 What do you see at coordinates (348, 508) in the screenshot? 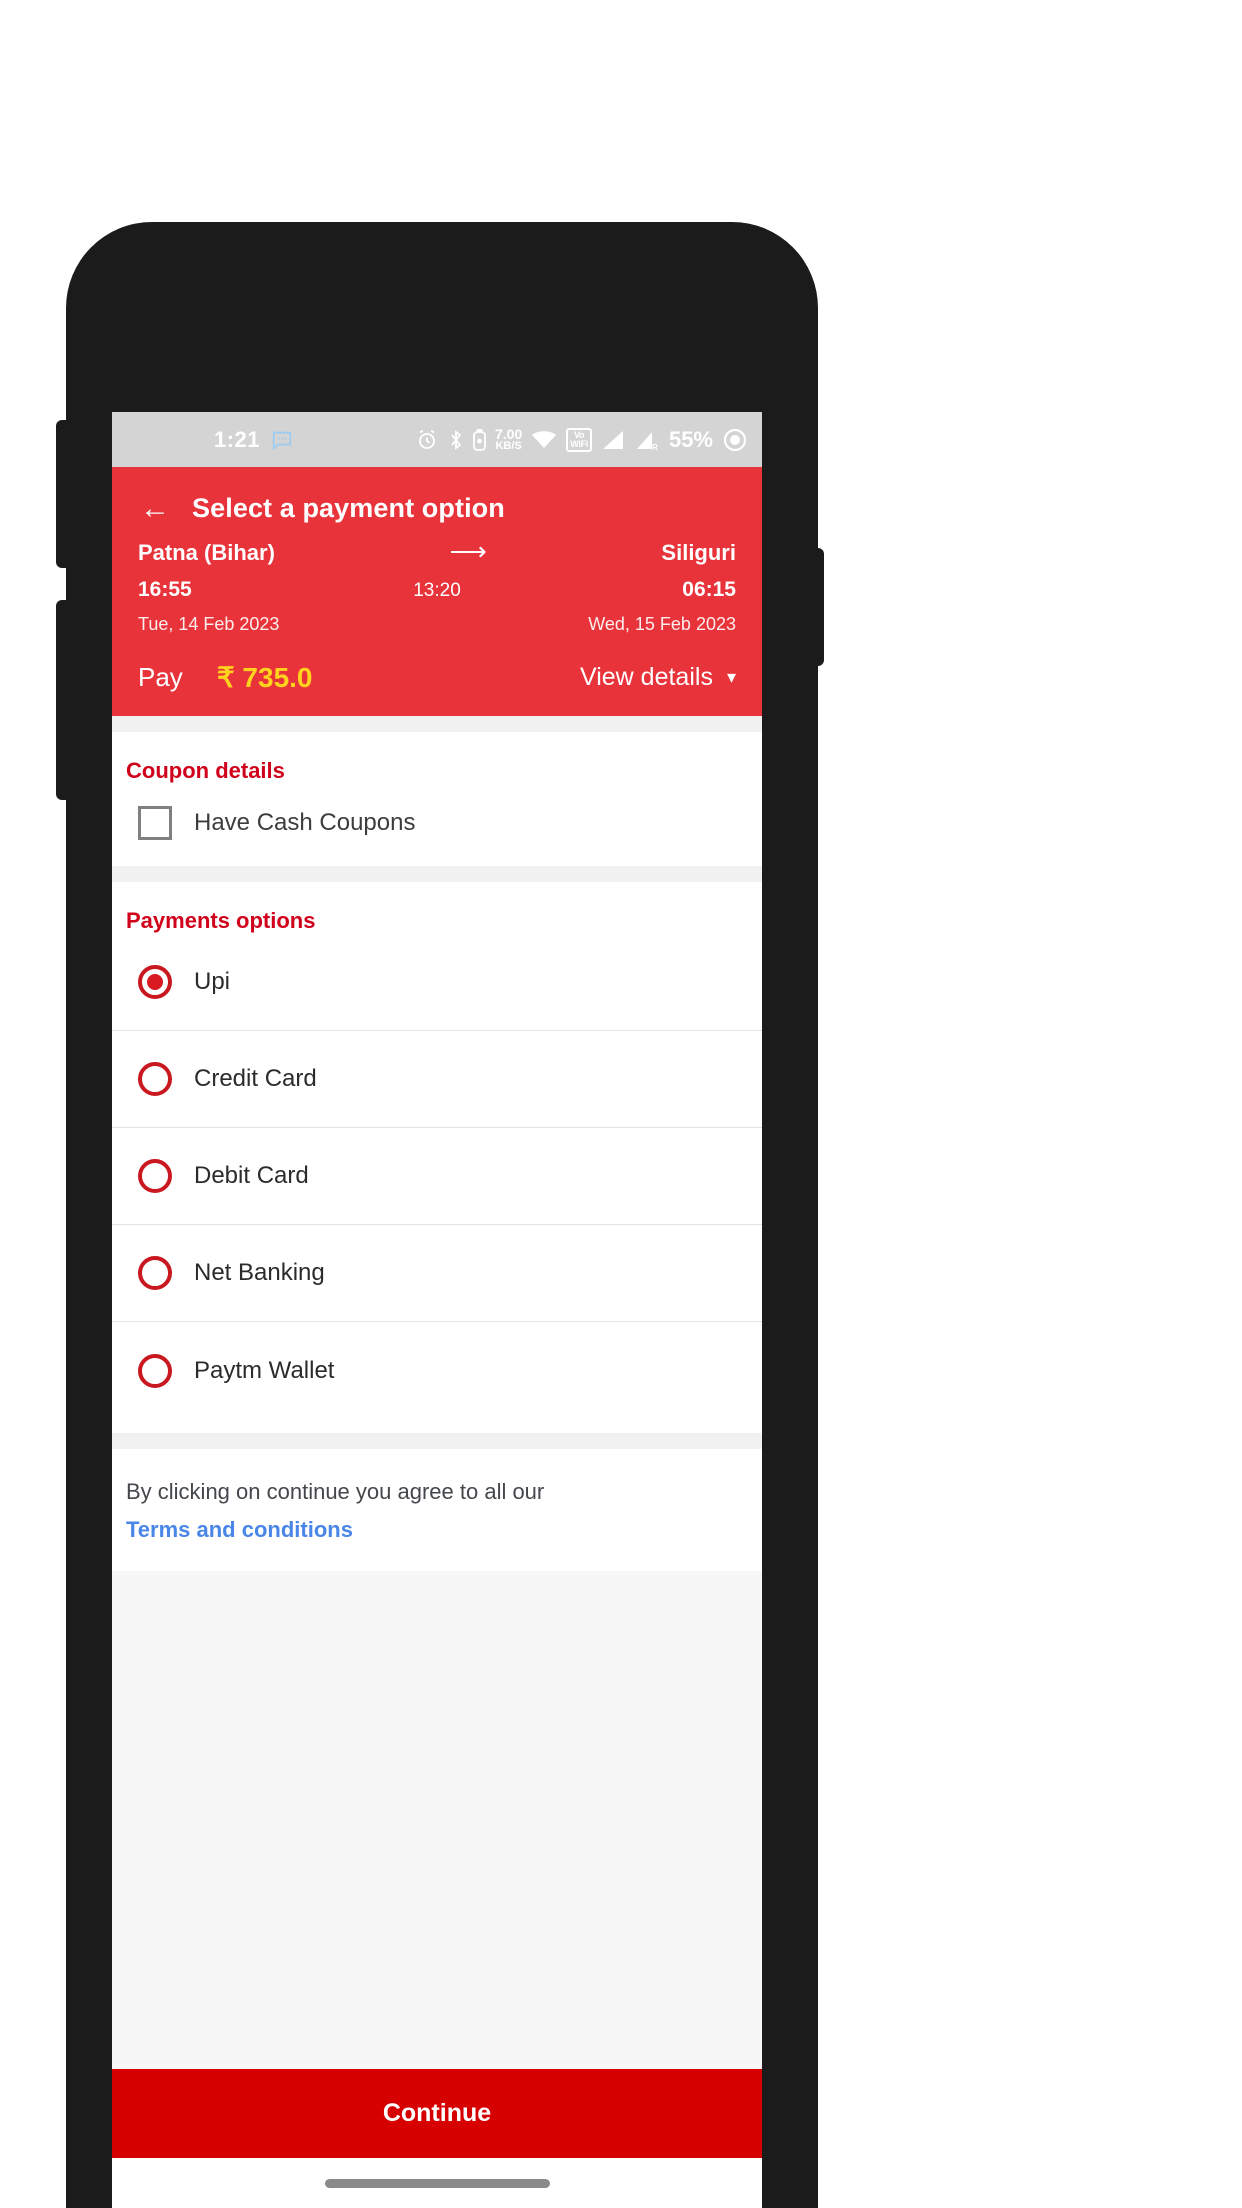
I see `page-title: Select a payment option` at bounding box center [348, 508].